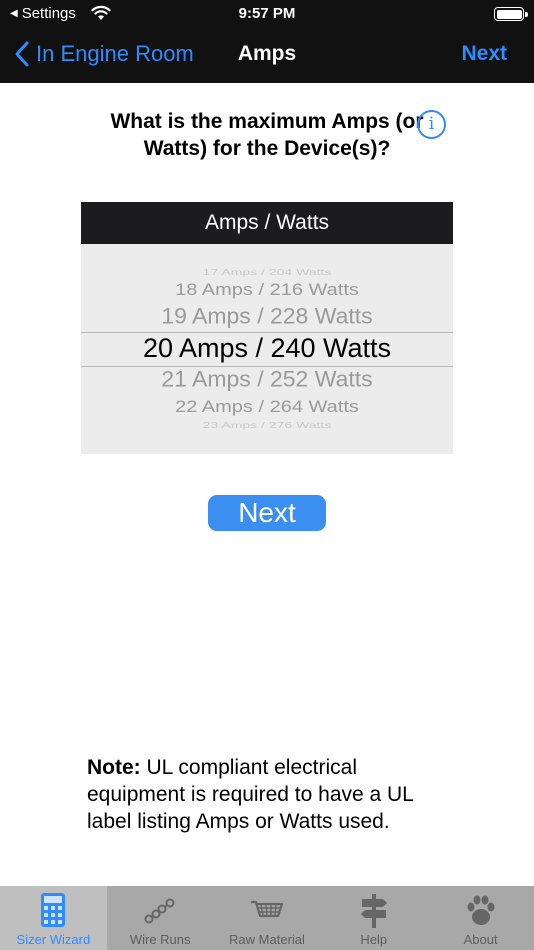  I want to click on picker-item-selected: 20 Amps / 240 Watts, so click(267, 348).